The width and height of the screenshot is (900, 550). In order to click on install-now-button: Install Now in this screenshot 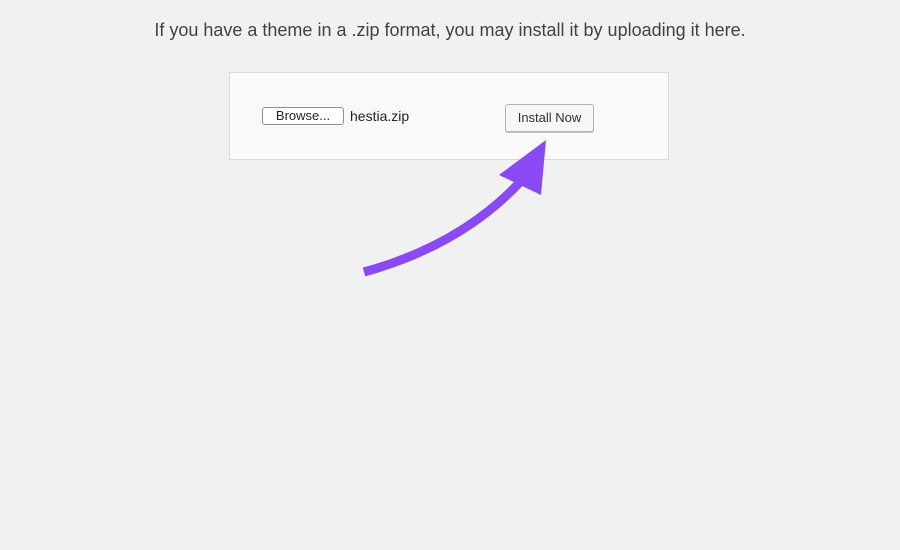, I will do `click(549, 118)`.